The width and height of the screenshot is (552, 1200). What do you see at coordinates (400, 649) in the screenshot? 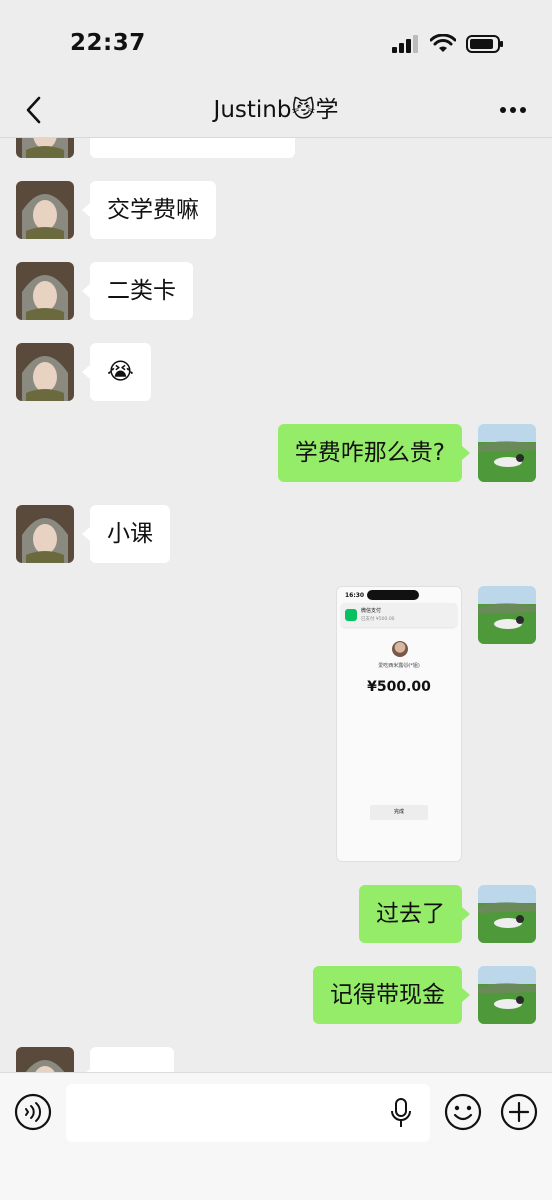
I see `screenshot-payee-avatar` at bounding box center [400, 649].